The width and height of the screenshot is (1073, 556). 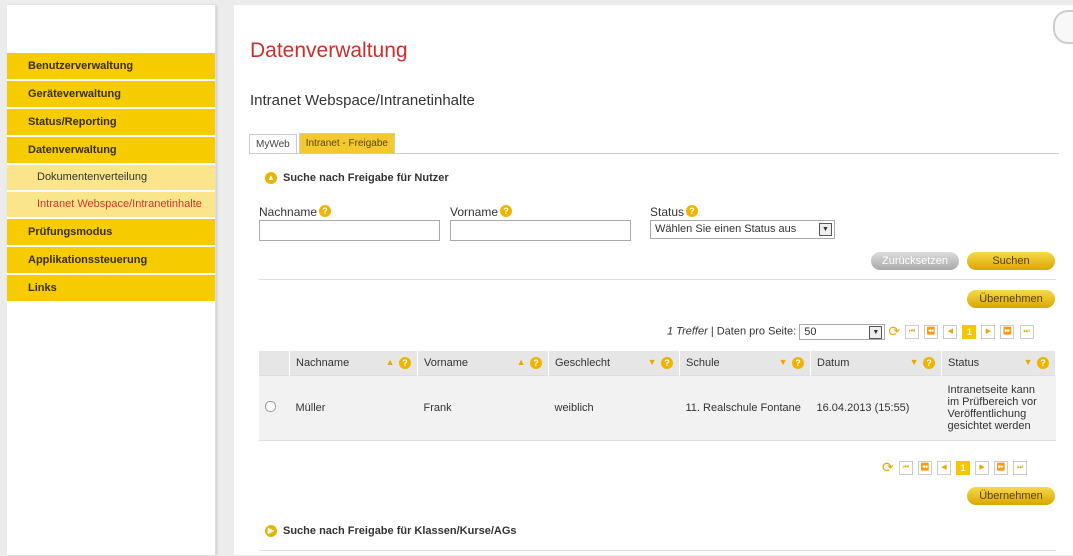 I want to click on column-header-nachname: Nachname ▲ ?, so click(x=353, y=363).